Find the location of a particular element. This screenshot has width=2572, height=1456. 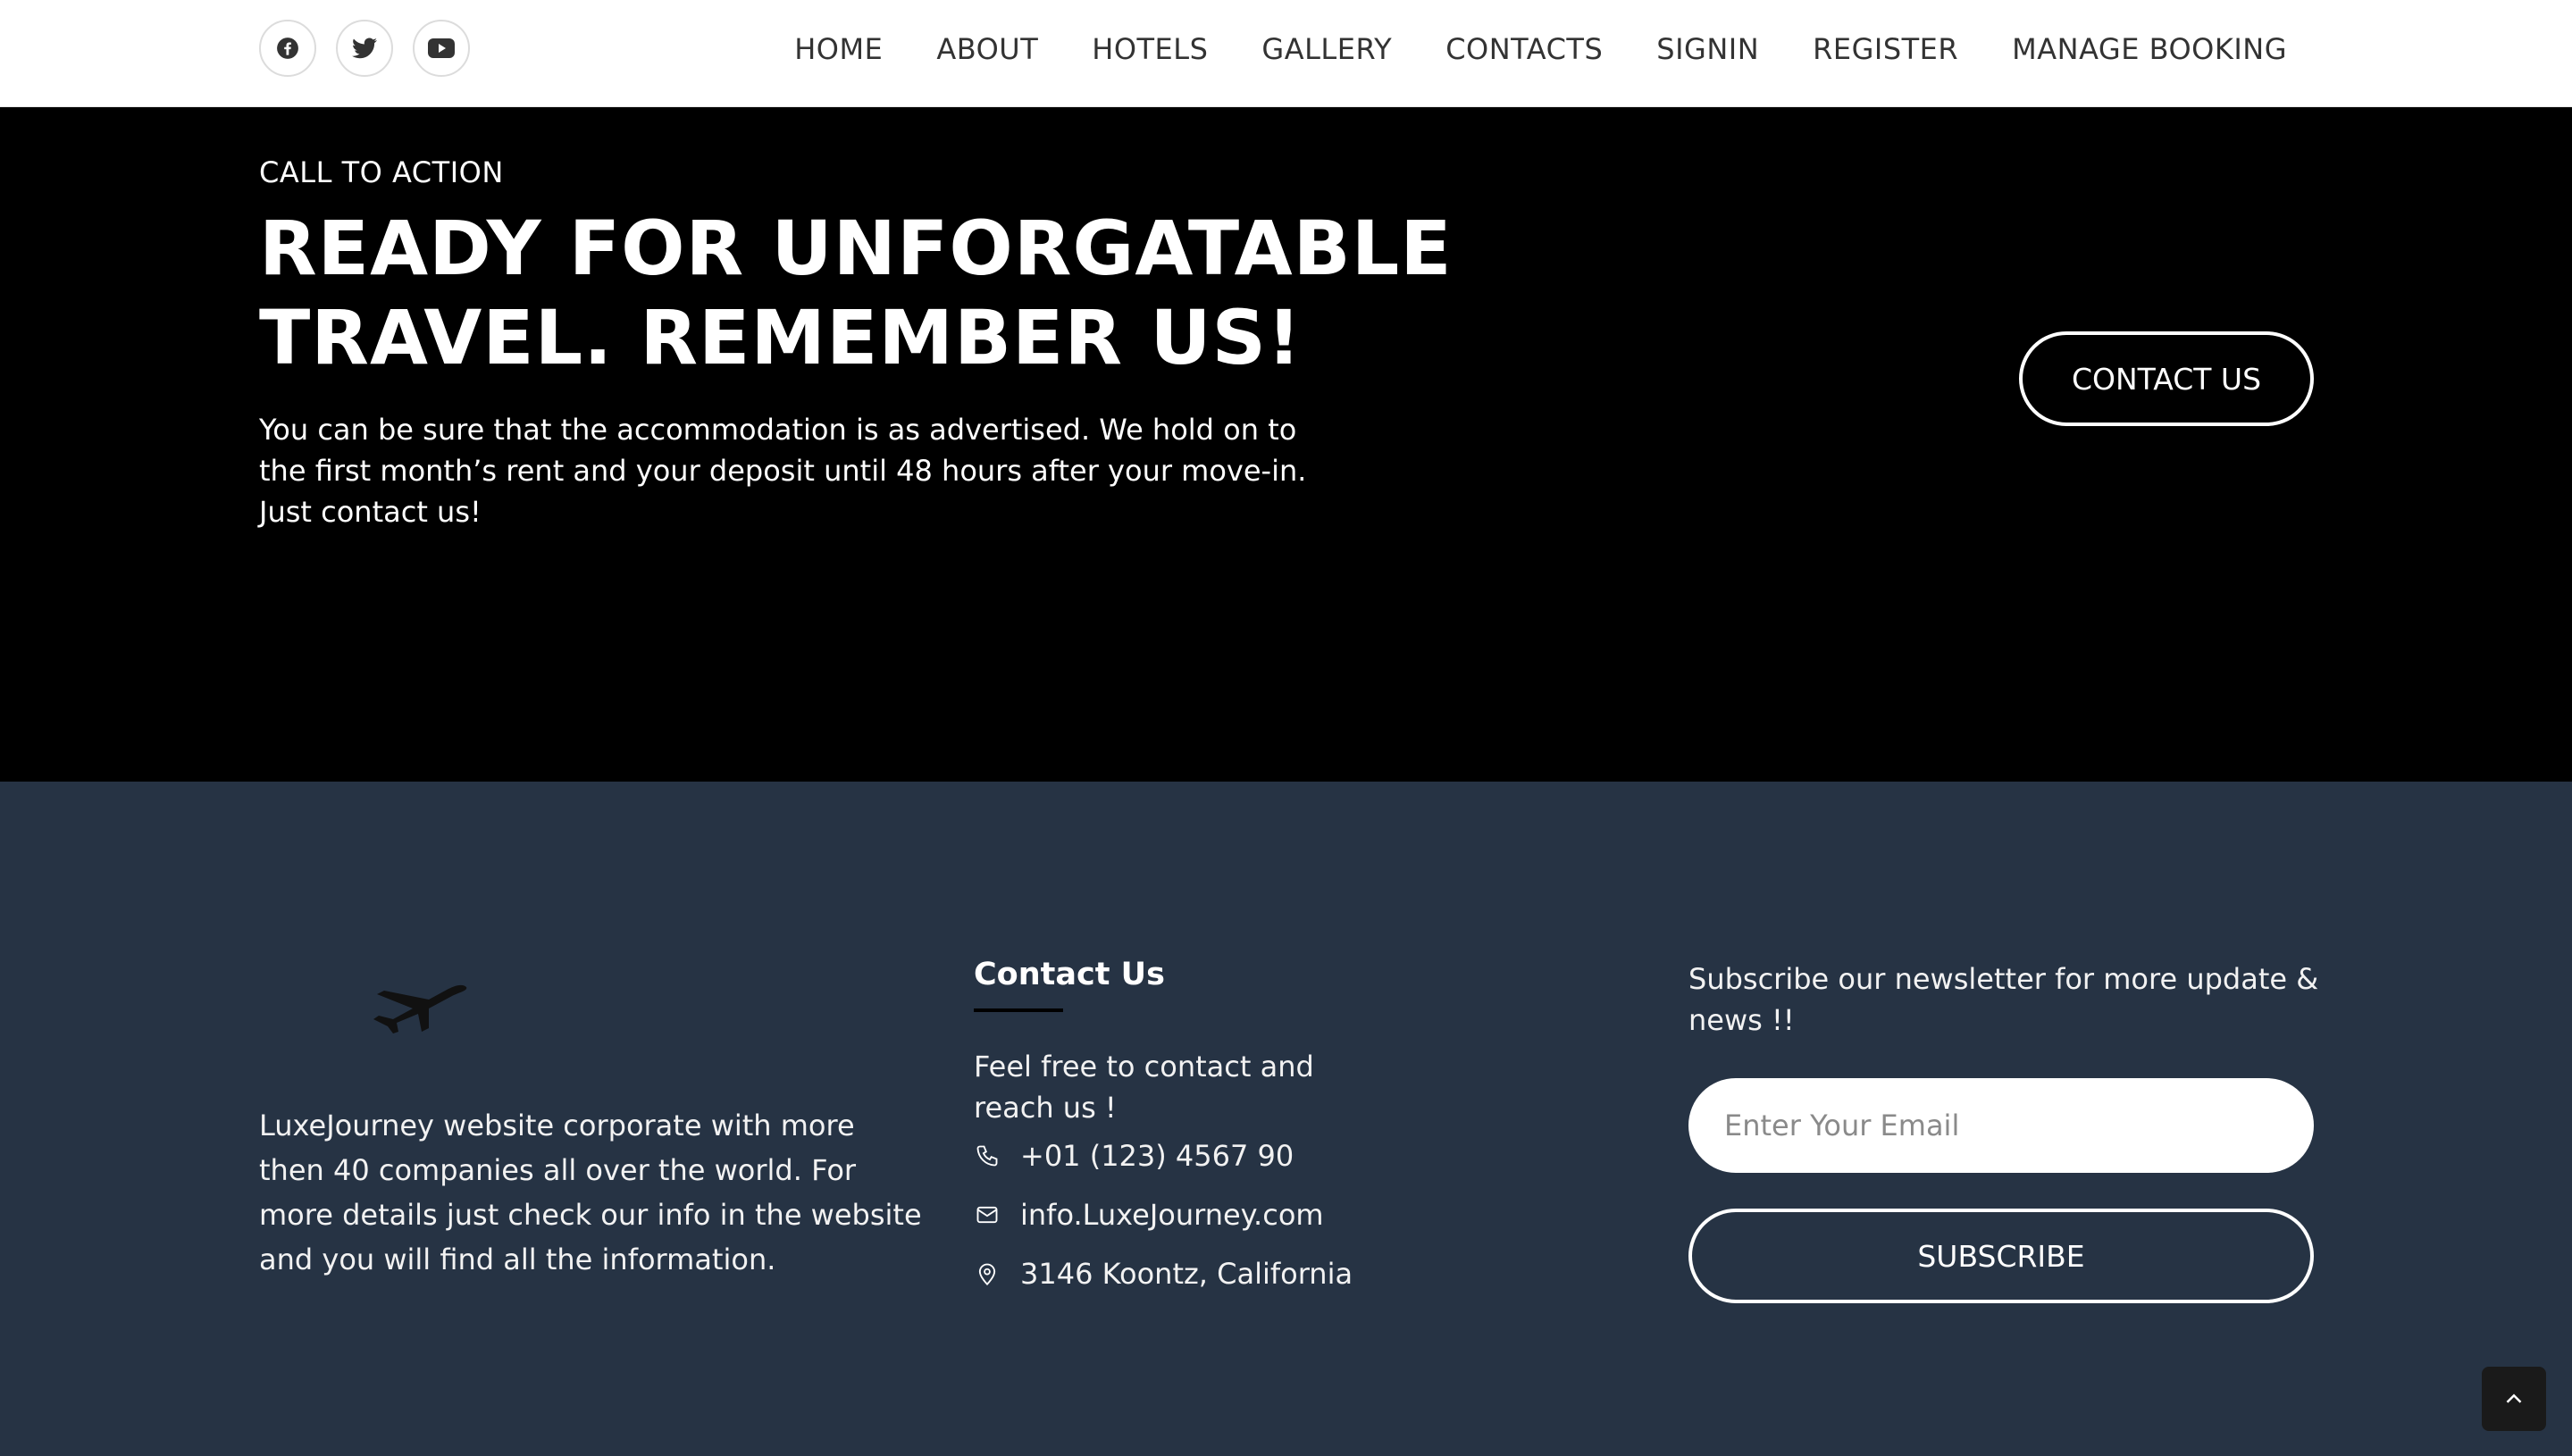

youtube-link is located at coordinates (441, 48).